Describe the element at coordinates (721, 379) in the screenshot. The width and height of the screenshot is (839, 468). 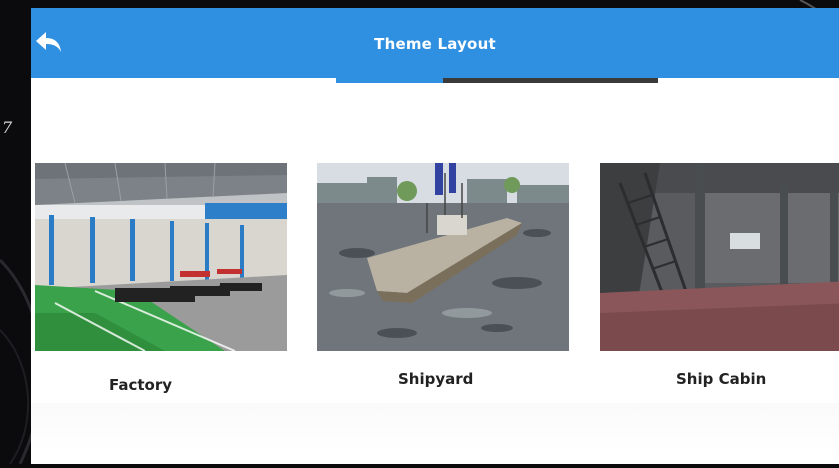
I see `theme-label-ship-cabin: Ship Cabin` at that location.